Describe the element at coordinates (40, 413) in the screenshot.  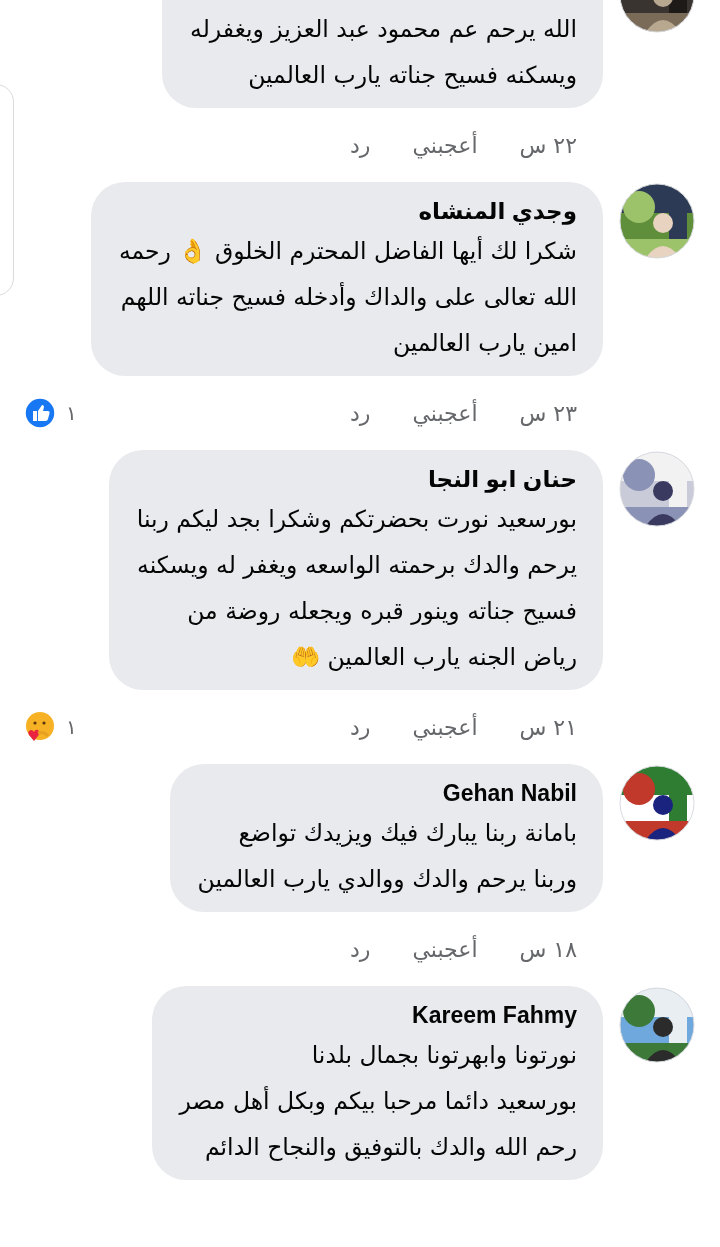
I see `thumbs-up-icon` at that location.